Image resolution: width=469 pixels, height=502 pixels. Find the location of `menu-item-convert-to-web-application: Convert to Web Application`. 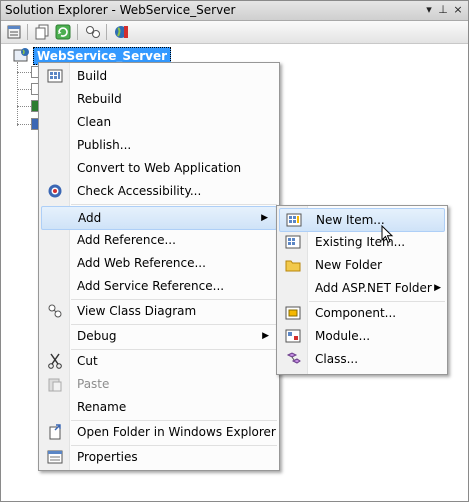

menu-item-convert-to-web-application: Convert to Web Application is located at coordinates (159, 168).